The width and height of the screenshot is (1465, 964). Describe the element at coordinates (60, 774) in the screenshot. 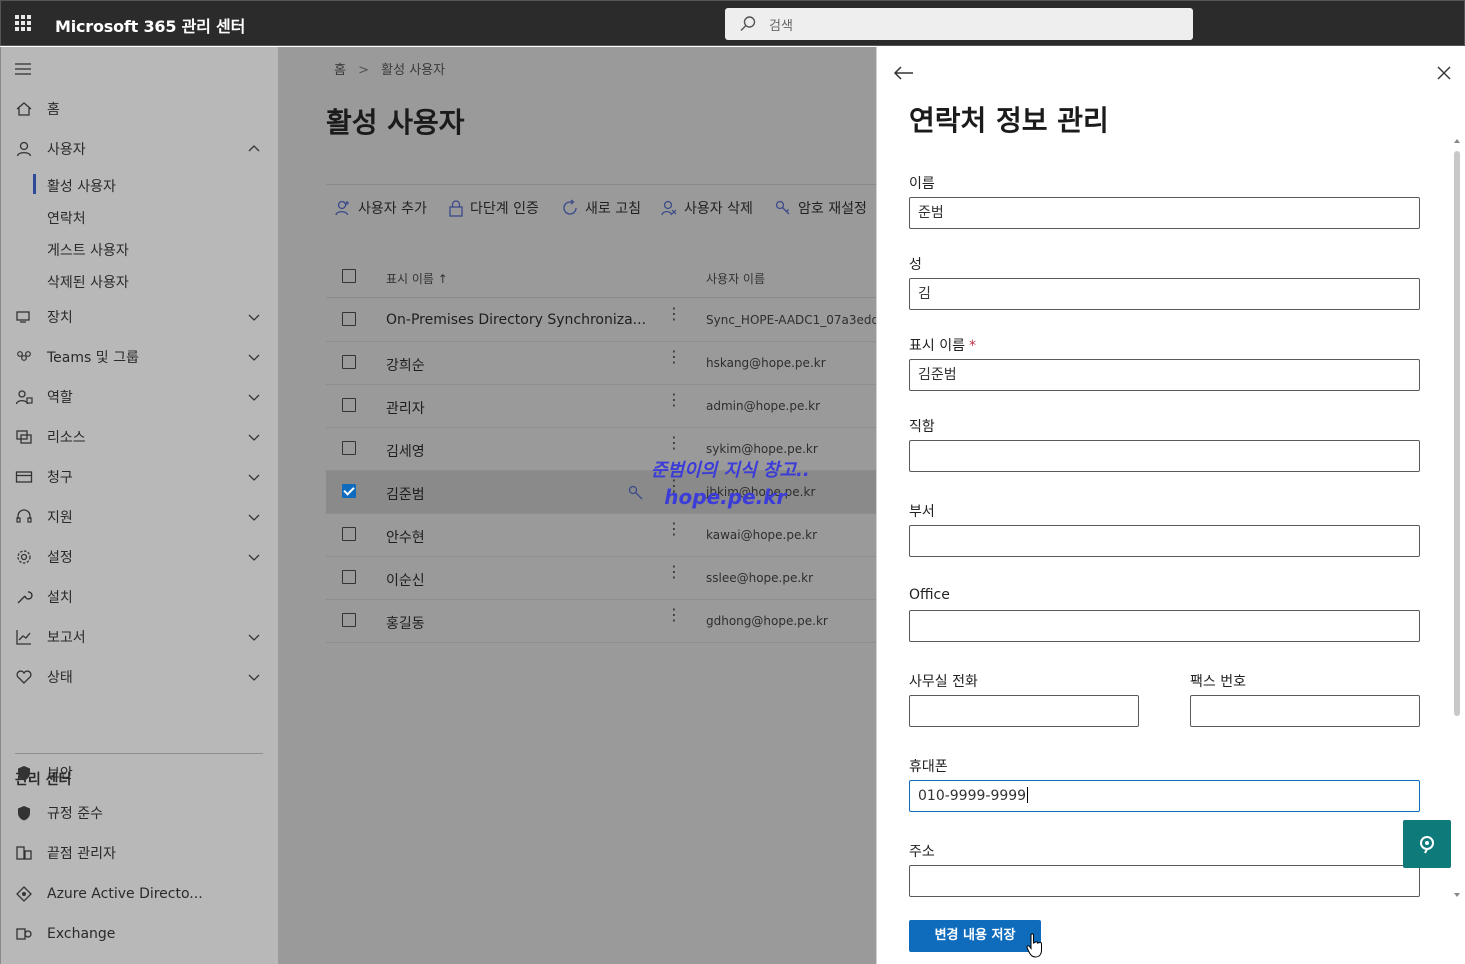

I see `nav-label: 보안` at that location.